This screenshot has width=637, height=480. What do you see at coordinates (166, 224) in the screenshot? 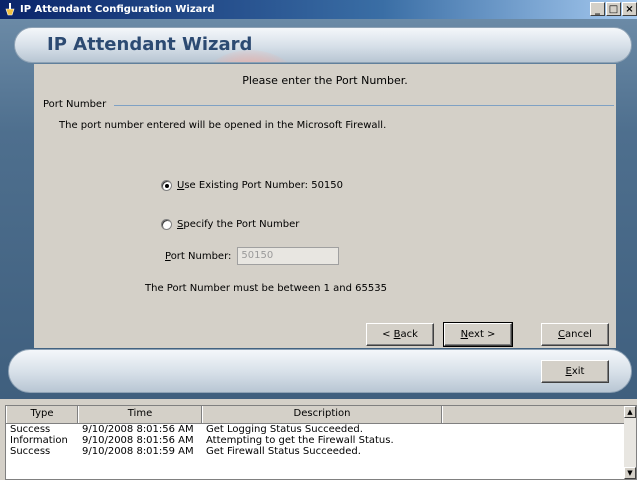
I see `specify-port-radio` at bounding box center [166, 224].